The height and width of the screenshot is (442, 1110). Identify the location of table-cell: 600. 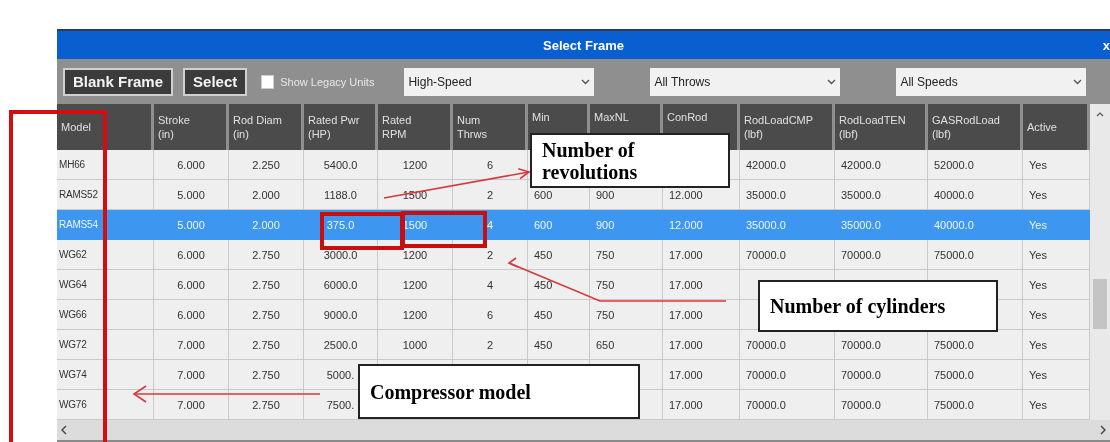
(559, 225).